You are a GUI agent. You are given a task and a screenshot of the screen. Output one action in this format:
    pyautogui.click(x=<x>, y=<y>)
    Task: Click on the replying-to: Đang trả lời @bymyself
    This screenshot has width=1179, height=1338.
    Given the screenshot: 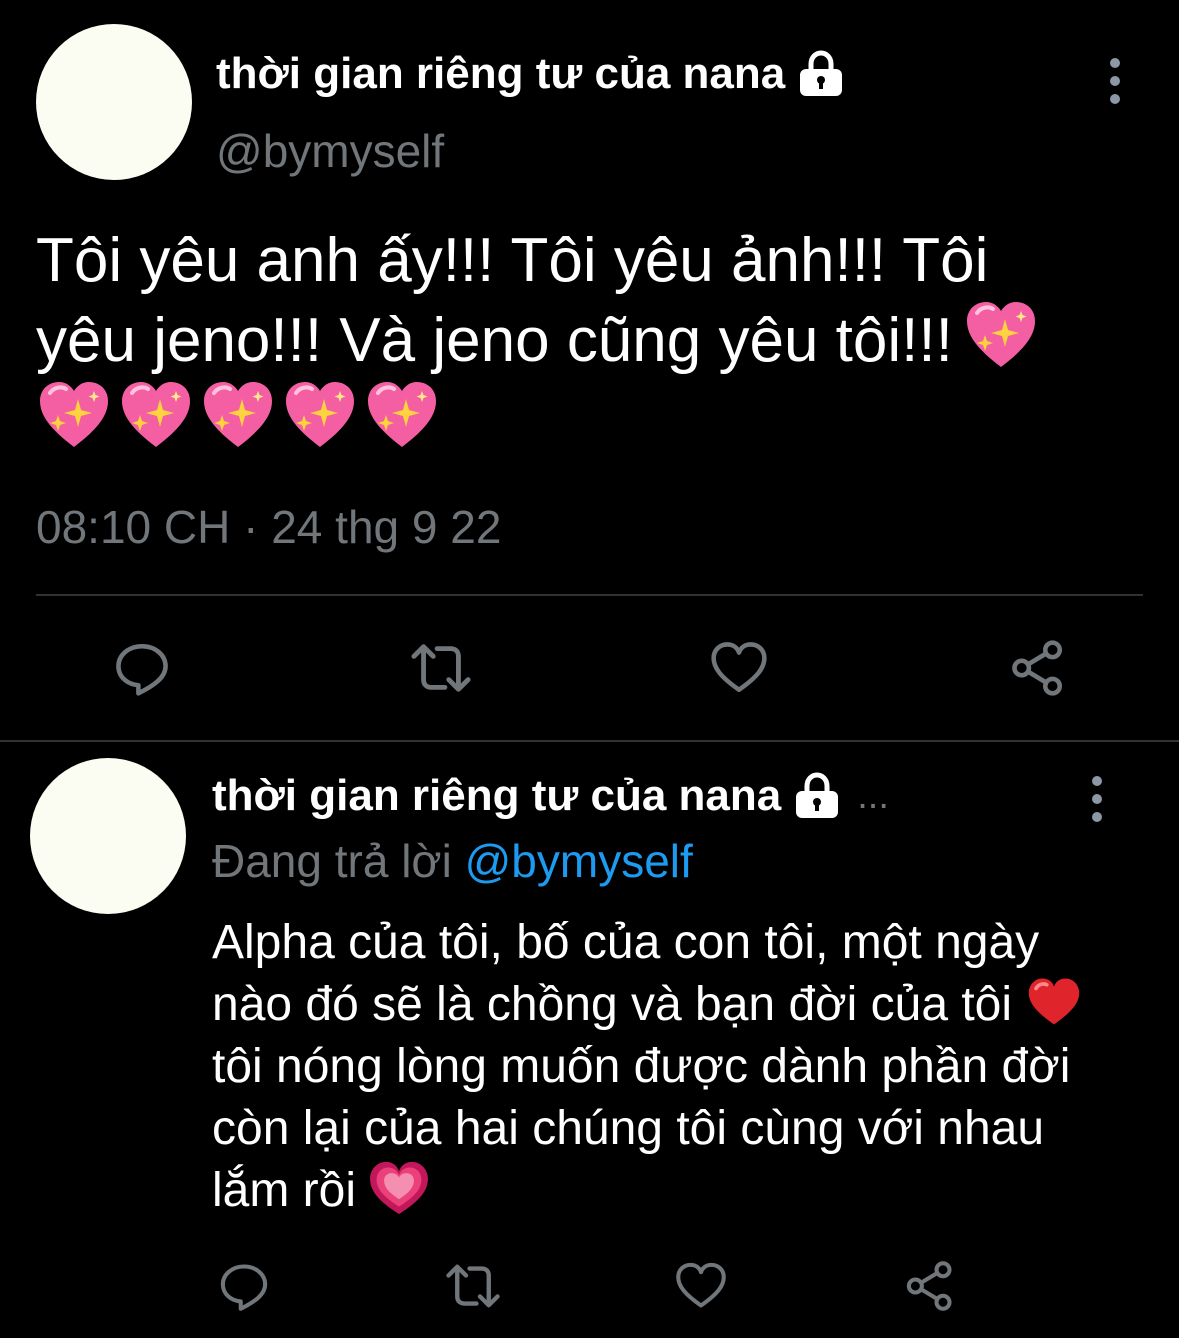 What is the action you would take?
    pyautogui.click(x=452, y=861)
    